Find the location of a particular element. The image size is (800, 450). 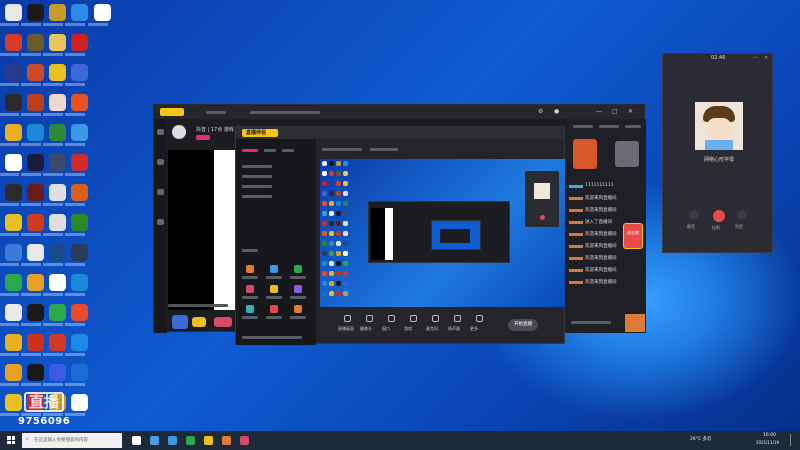

clock-time: 16:00 is located at coordinates (769, 435).